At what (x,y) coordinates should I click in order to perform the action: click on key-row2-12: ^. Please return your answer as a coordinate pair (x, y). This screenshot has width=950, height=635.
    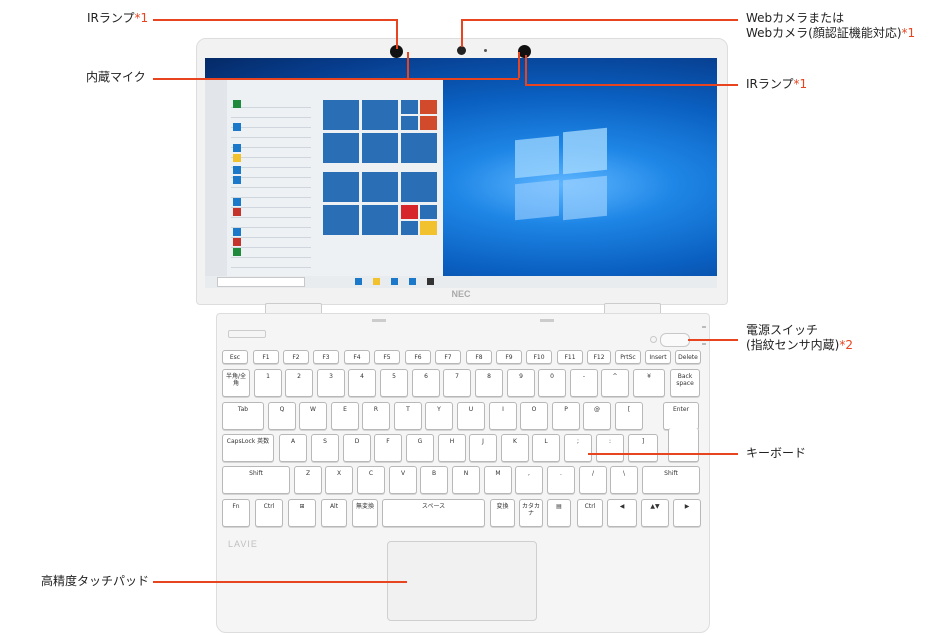
    Looking at the image, I should click on (615, 383).